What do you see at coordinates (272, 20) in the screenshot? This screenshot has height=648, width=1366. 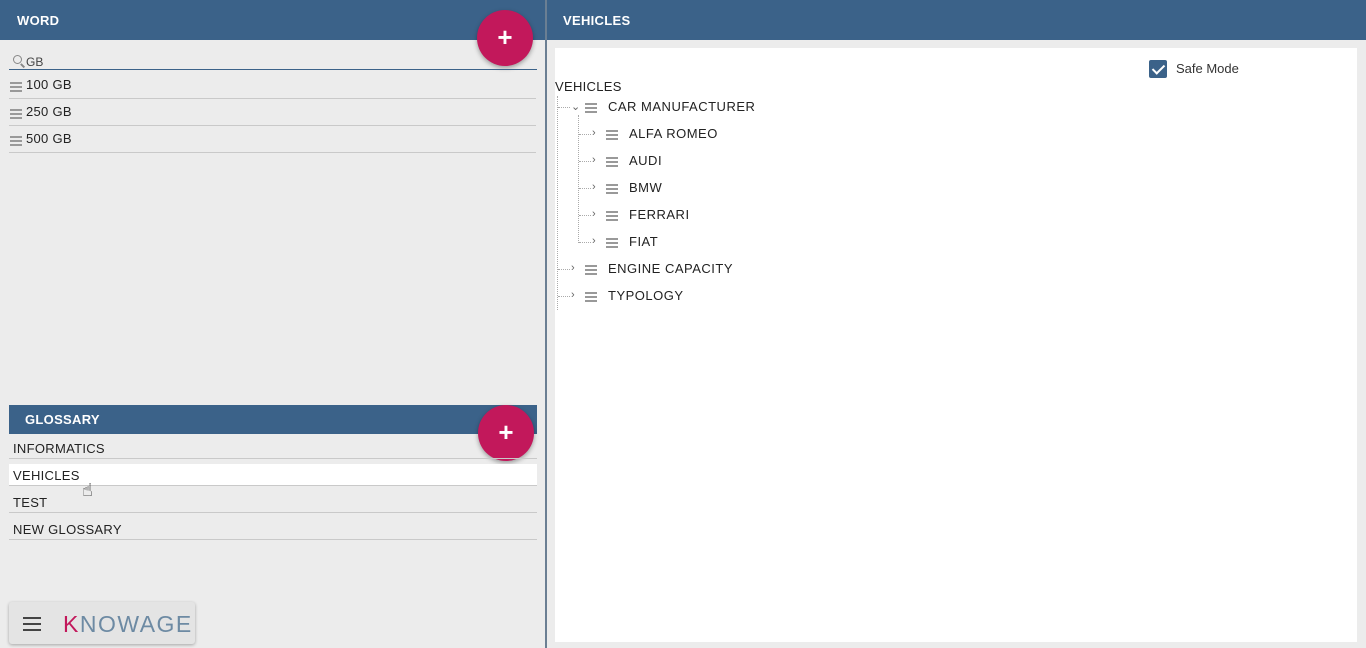 I see `word-panel-header: WORD` at bounding box center [272, 20].